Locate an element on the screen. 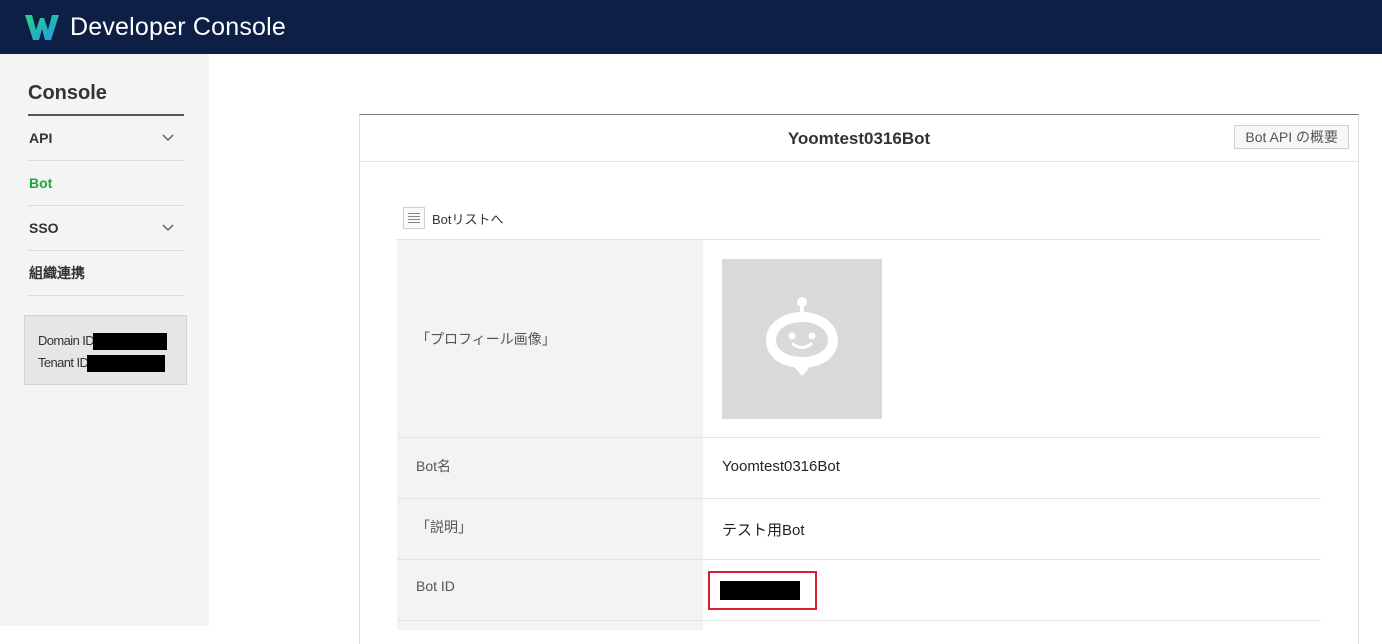  bot-title: Yoomtest0316Bot is located at coordinates (859, 138).